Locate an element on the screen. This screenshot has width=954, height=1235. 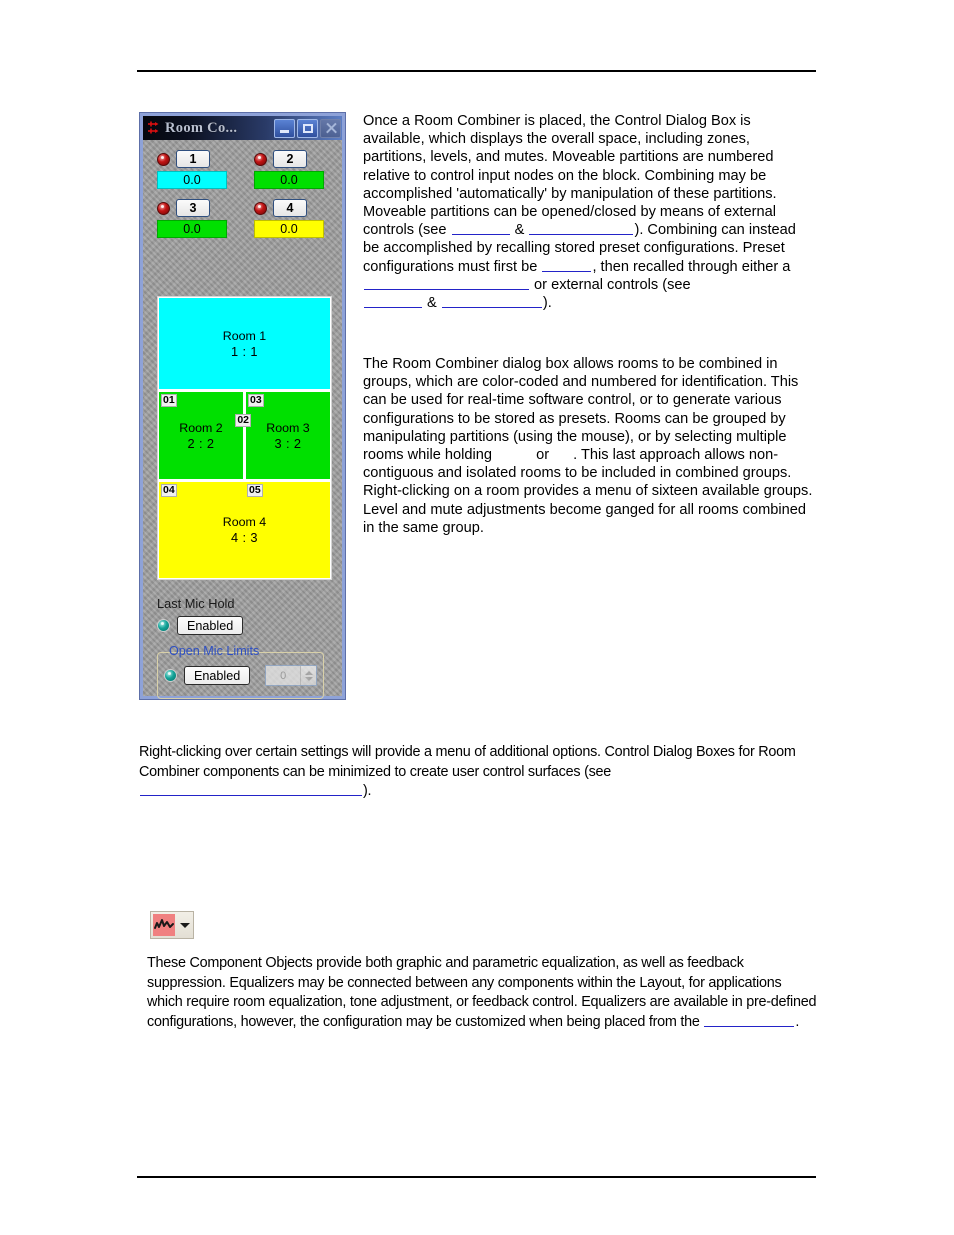
header-rule is located at coordinates (476, 71).